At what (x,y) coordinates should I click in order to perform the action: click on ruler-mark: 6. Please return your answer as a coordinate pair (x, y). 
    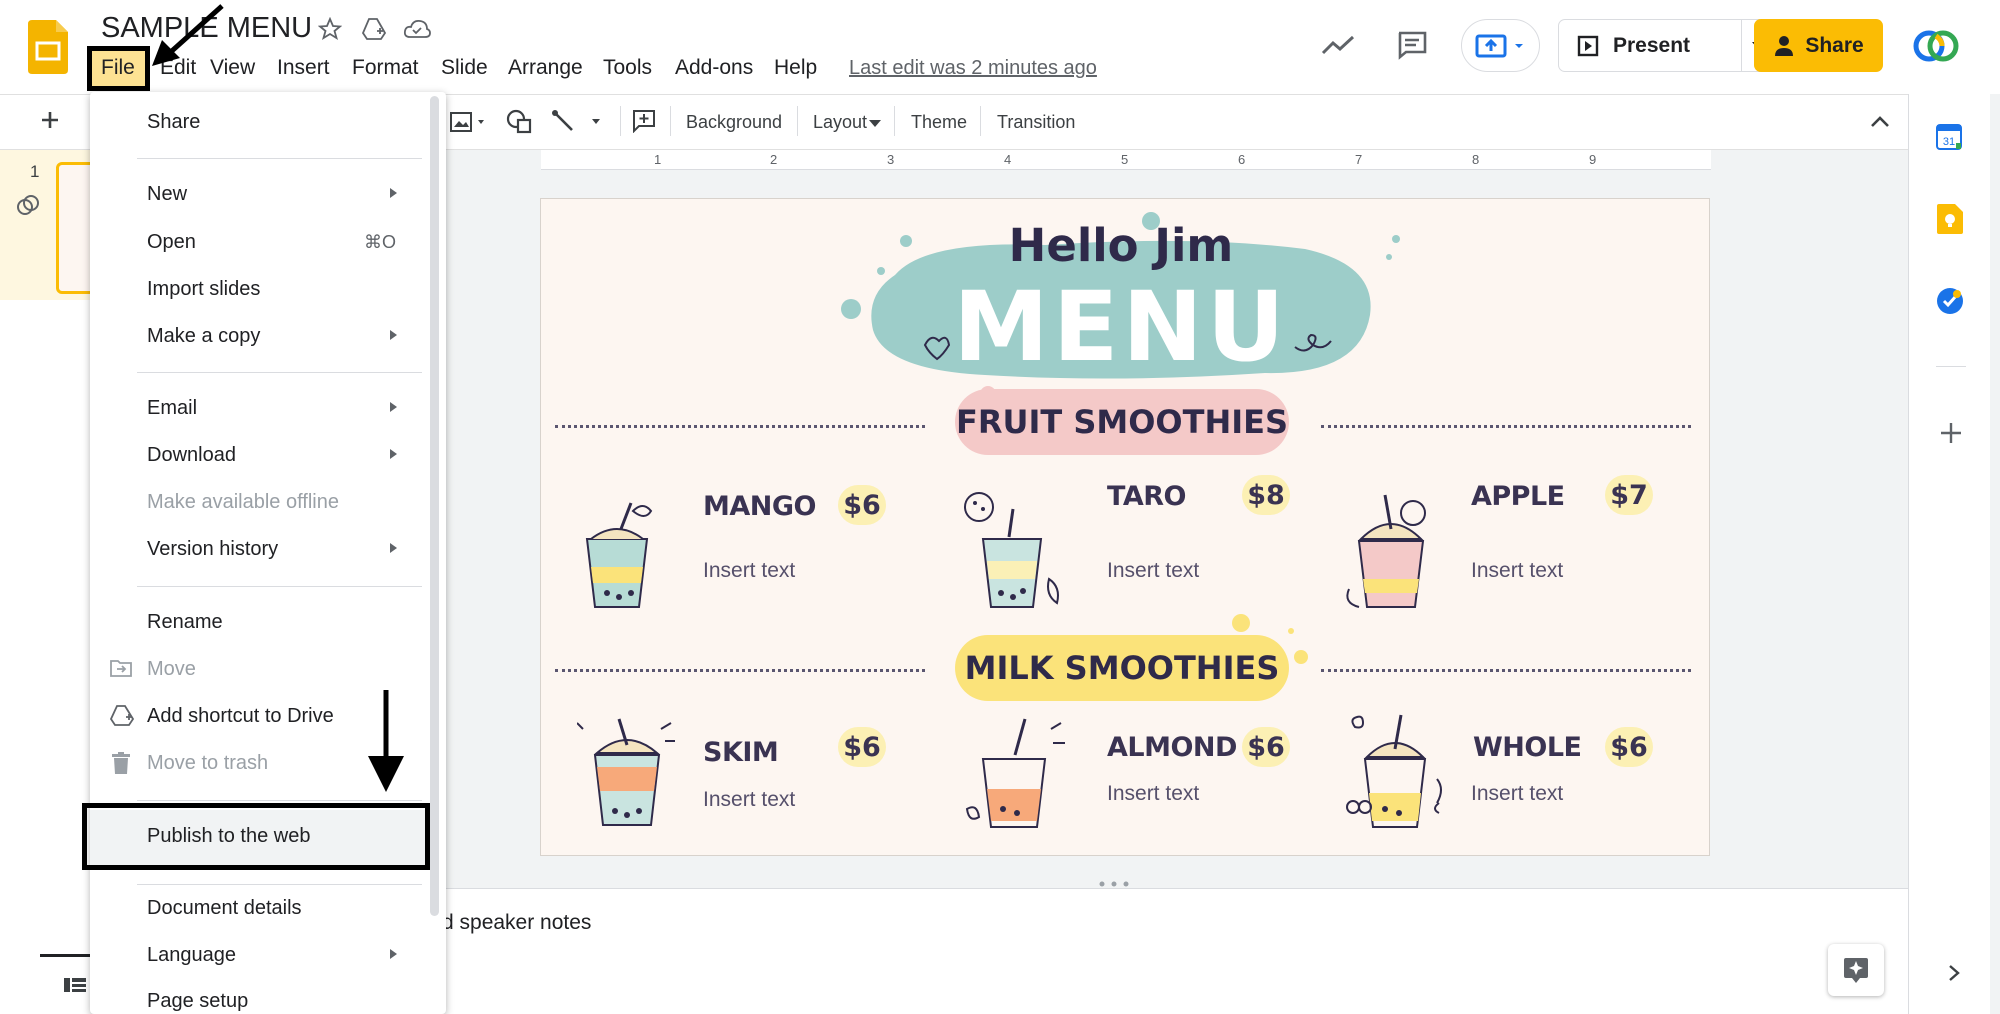
    Looking at the image, I should click on (1242, 159).